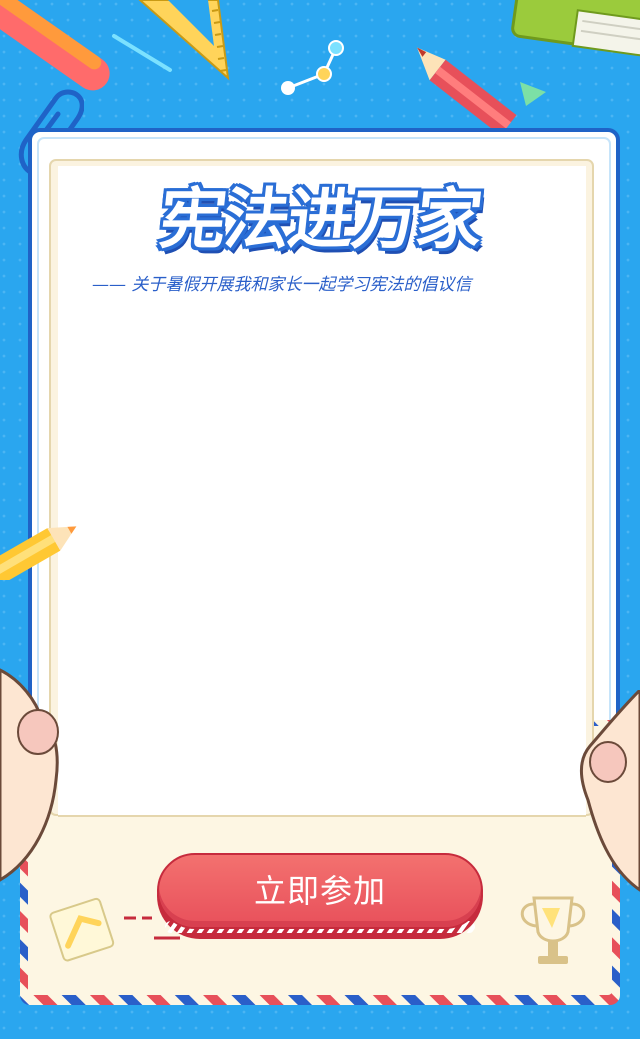 This screenshot has width=640, height=1039. I want to click on page-title: 宪法进万家, so click(320, 219).